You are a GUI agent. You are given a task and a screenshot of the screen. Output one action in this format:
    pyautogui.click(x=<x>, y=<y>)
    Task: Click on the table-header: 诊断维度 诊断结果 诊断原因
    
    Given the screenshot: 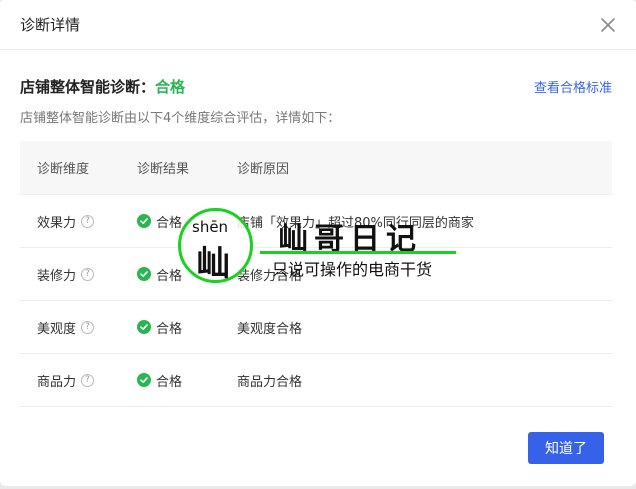 What is the action you would take?
    pyautogui.click(x=316, y=168)
    